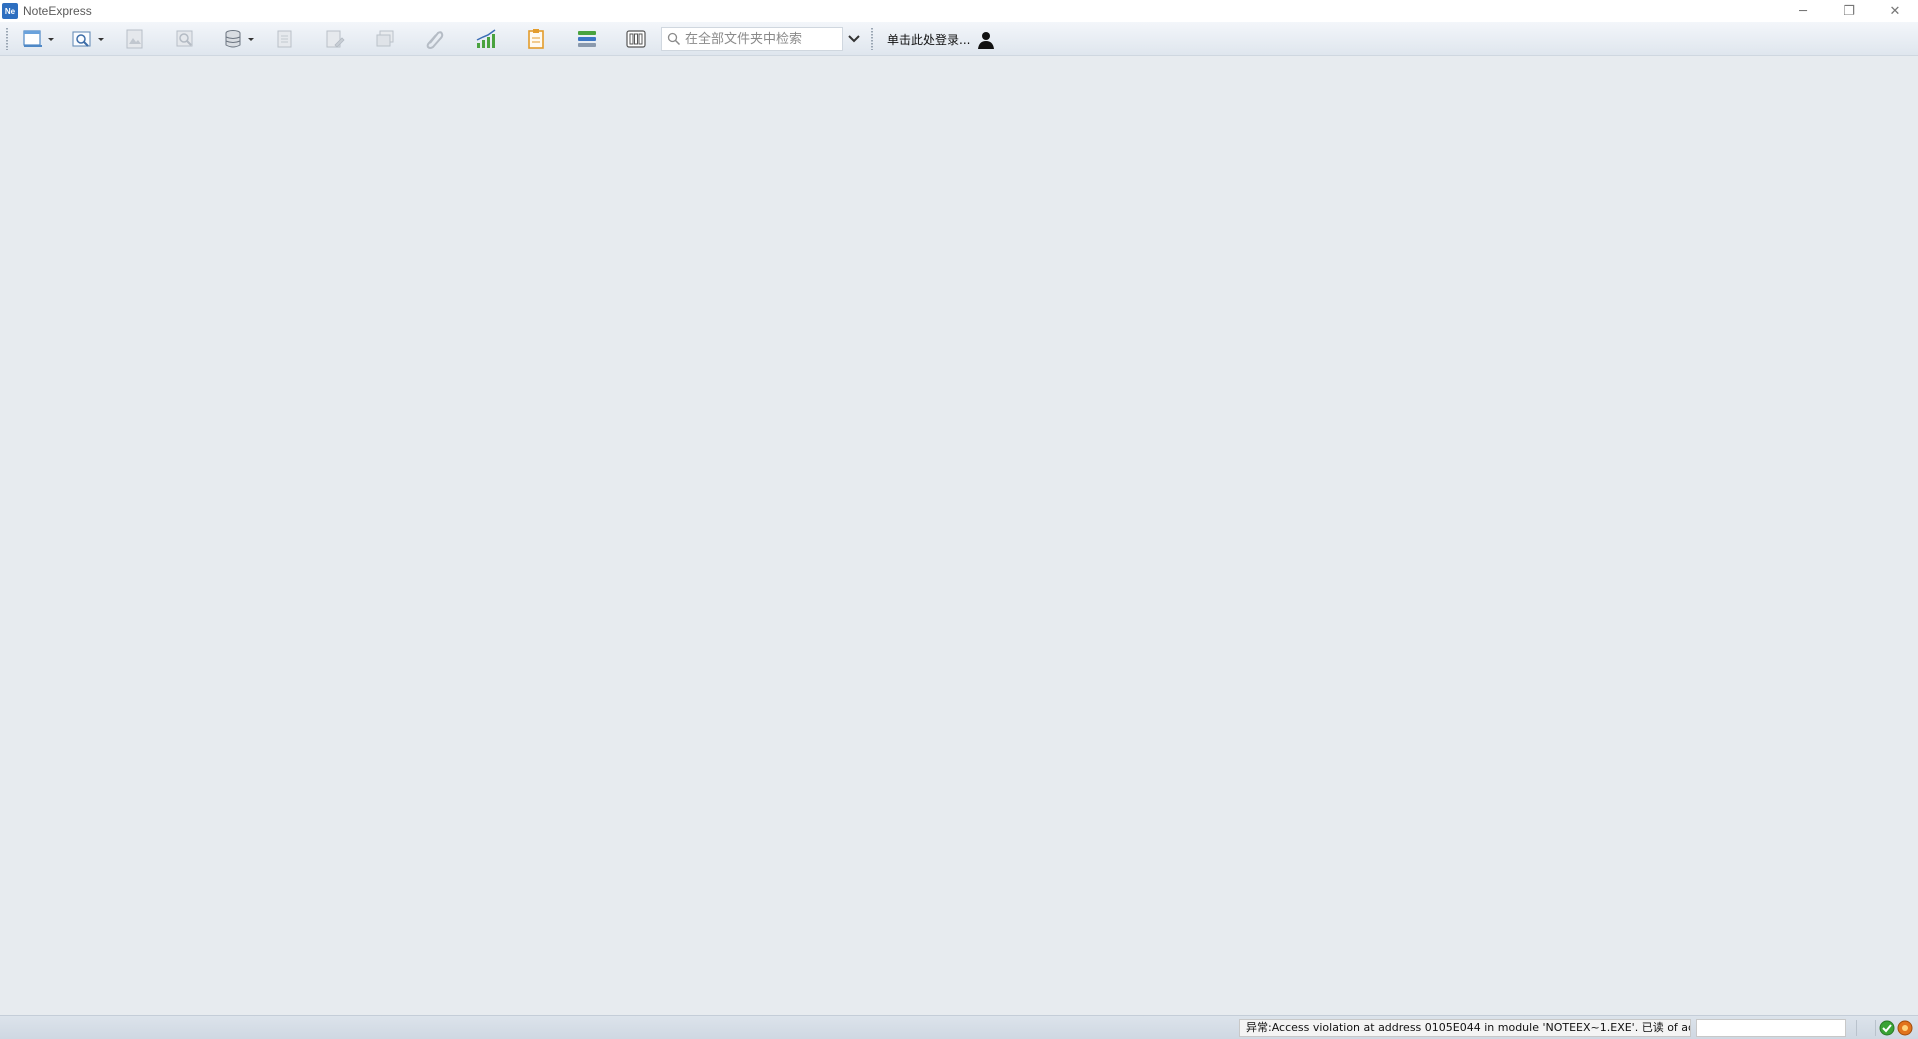 The width and height of the screenshot is (1918, 1039). I want to click on layers-icon, so click(587, 39).